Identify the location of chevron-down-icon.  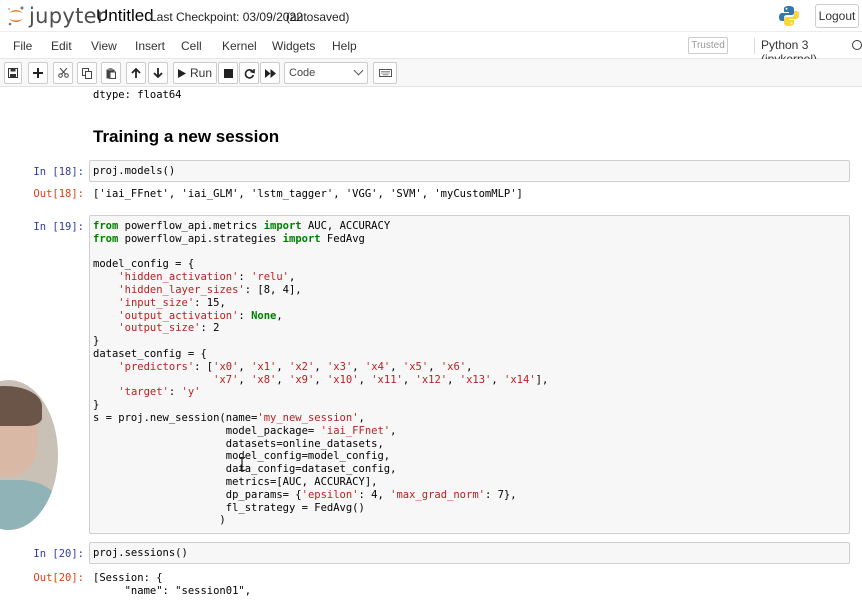
(358, 70).